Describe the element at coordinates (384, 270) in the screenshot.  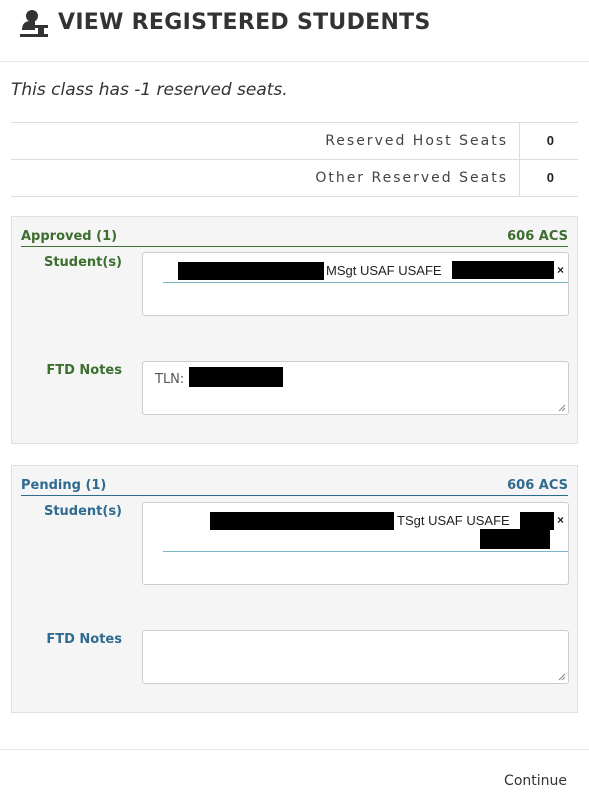
I see `student-tag-text: MSgt USAF USAFE` at that location.